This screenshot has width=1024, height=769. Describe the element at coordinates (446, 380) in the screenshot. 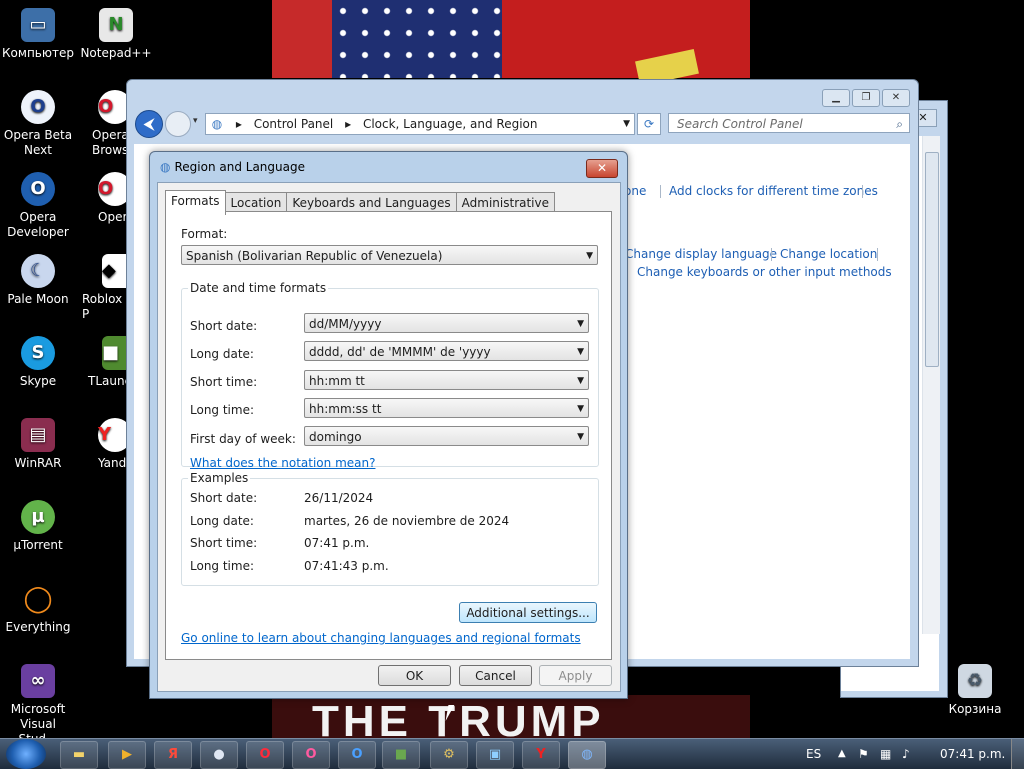

I see `short-time-select: hh:mm tt ▼` at that location.